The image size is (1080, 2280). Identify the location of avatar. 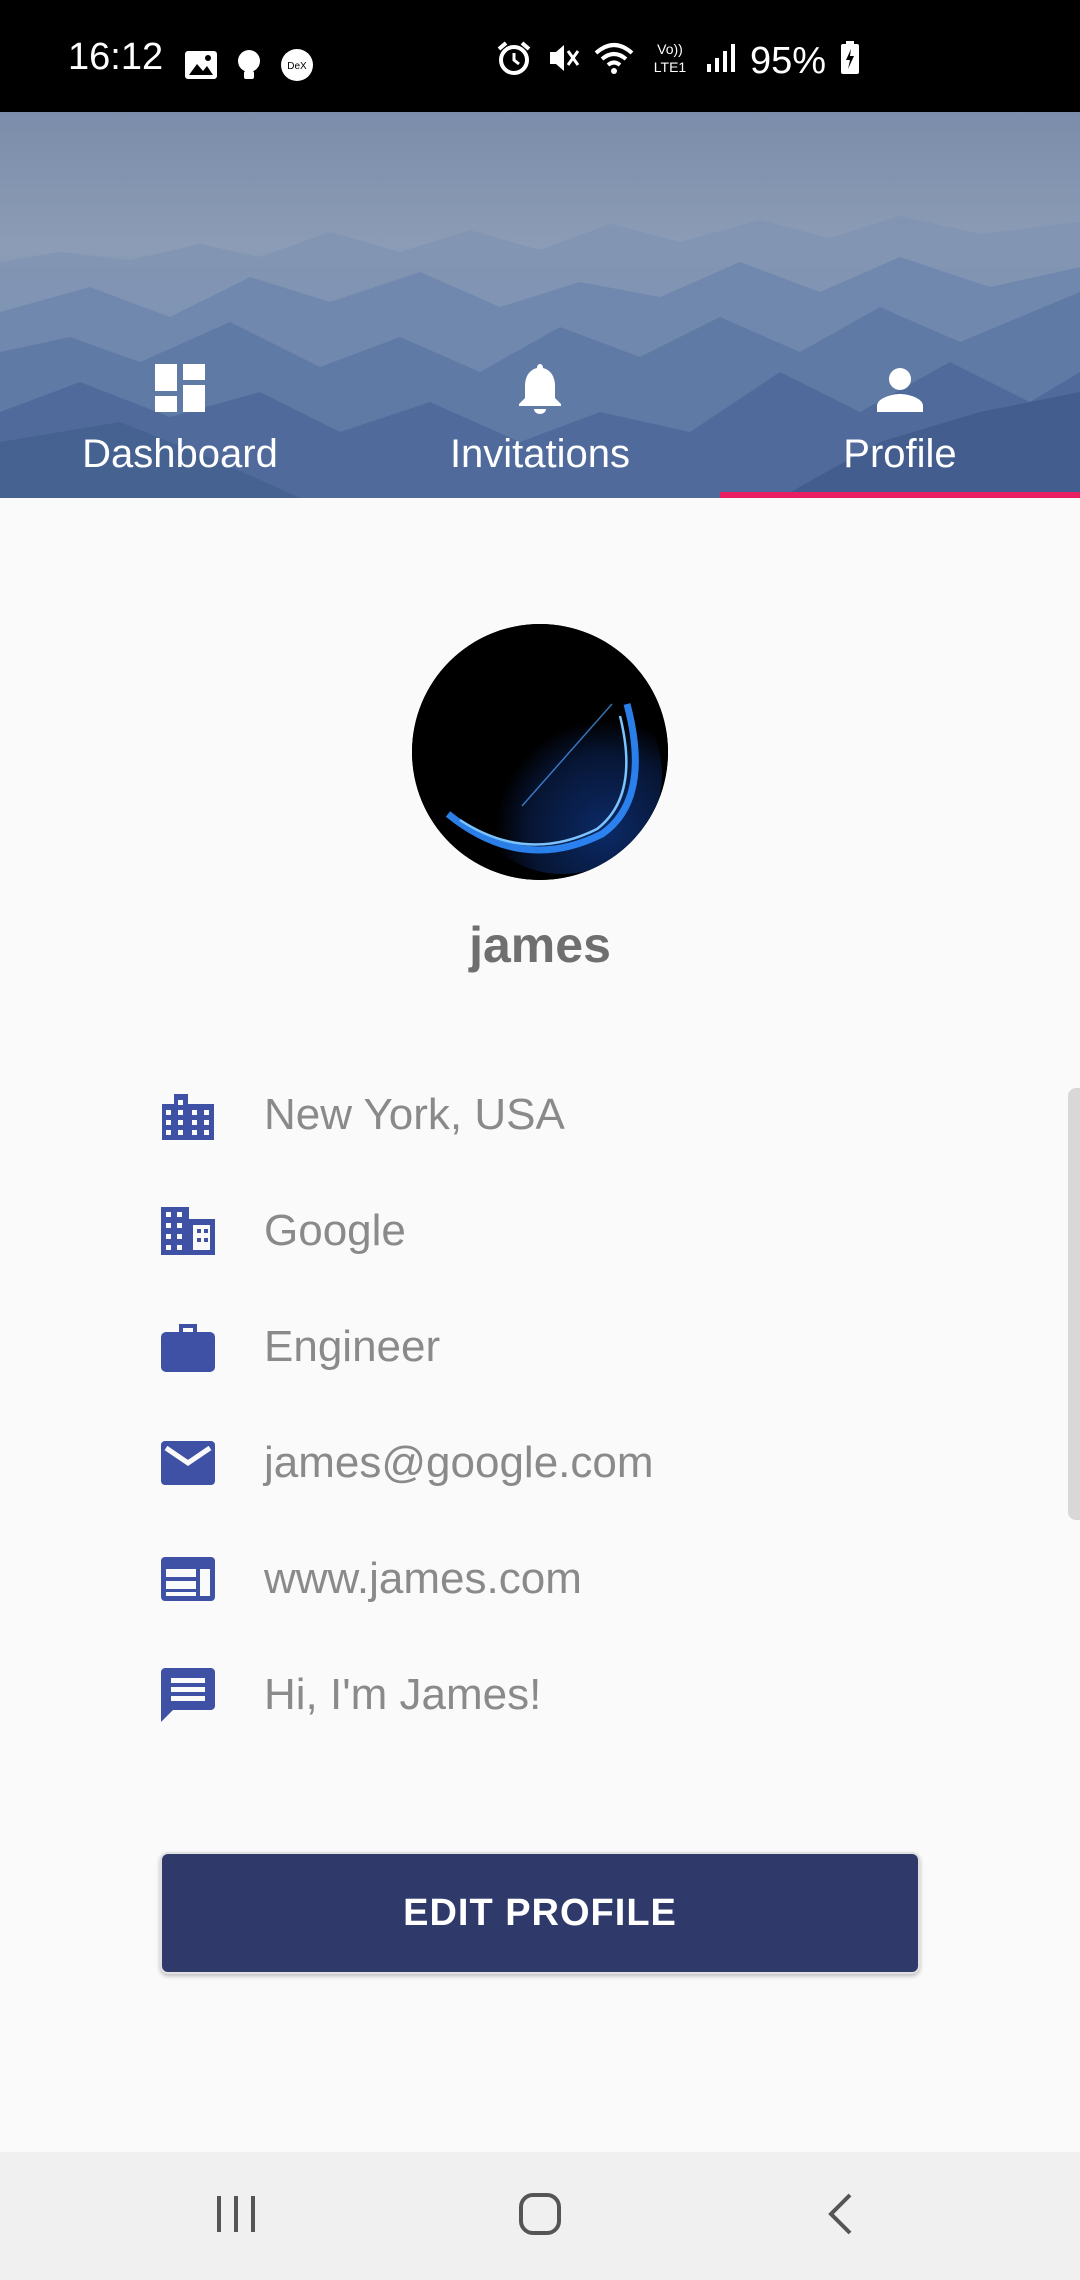
(540, 752).